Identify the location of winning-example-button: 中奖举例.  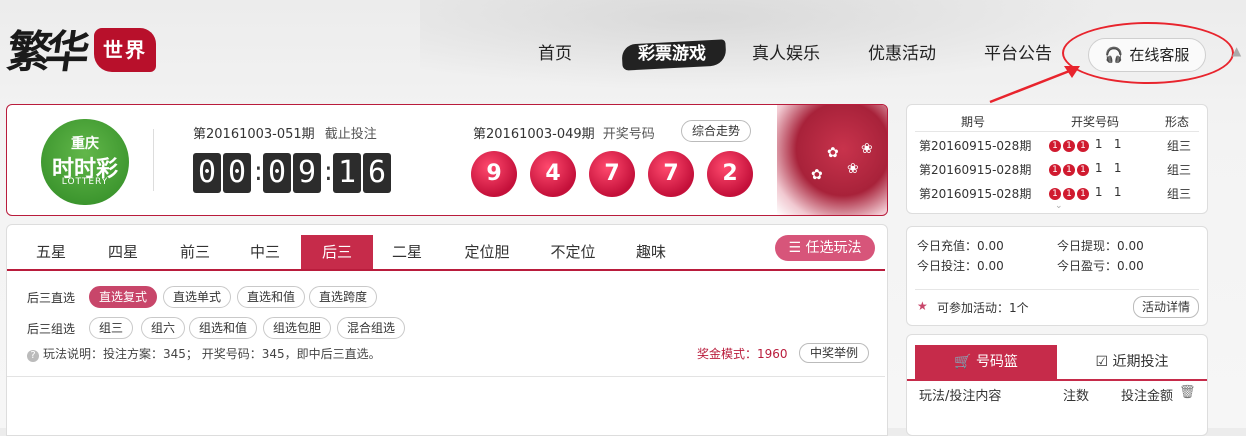
(834, 353).